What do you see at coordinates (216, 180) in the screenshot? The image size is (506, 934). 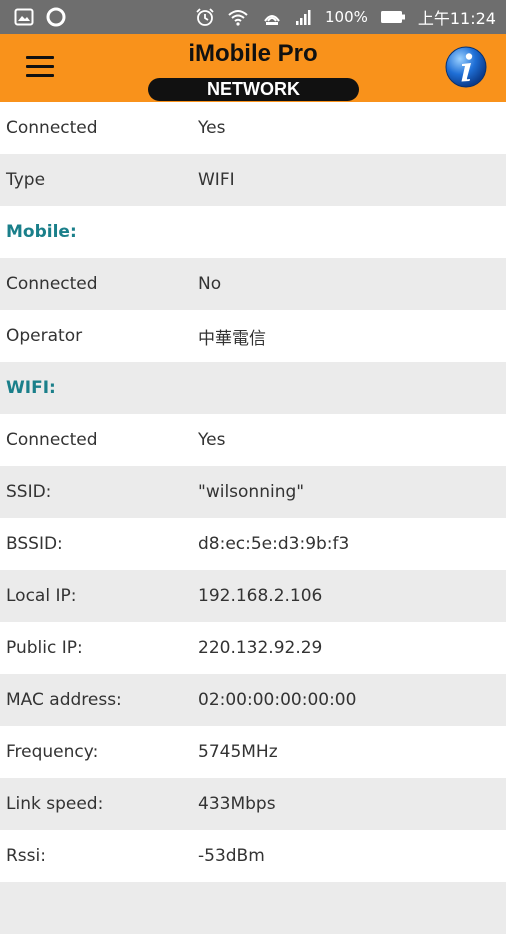 I see `info-value: WIFI` at bounding box center [216, 180].